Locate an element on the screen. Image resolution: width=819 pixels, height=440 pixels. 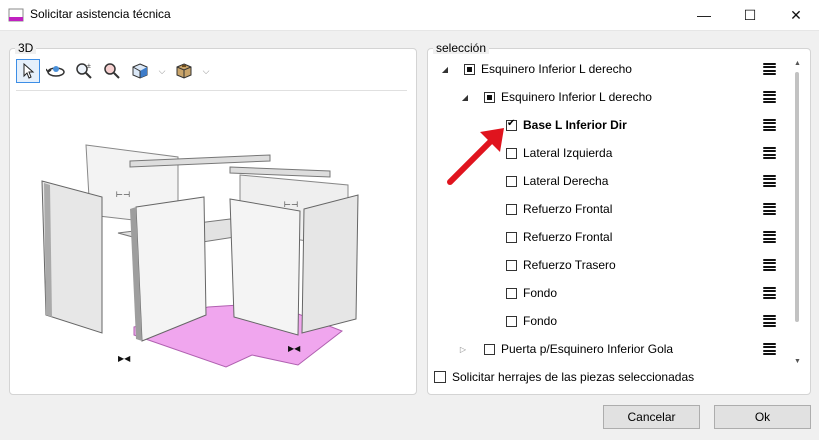
tree-scrollbar: ▲ ▼ is located at coordinates (797, 214).